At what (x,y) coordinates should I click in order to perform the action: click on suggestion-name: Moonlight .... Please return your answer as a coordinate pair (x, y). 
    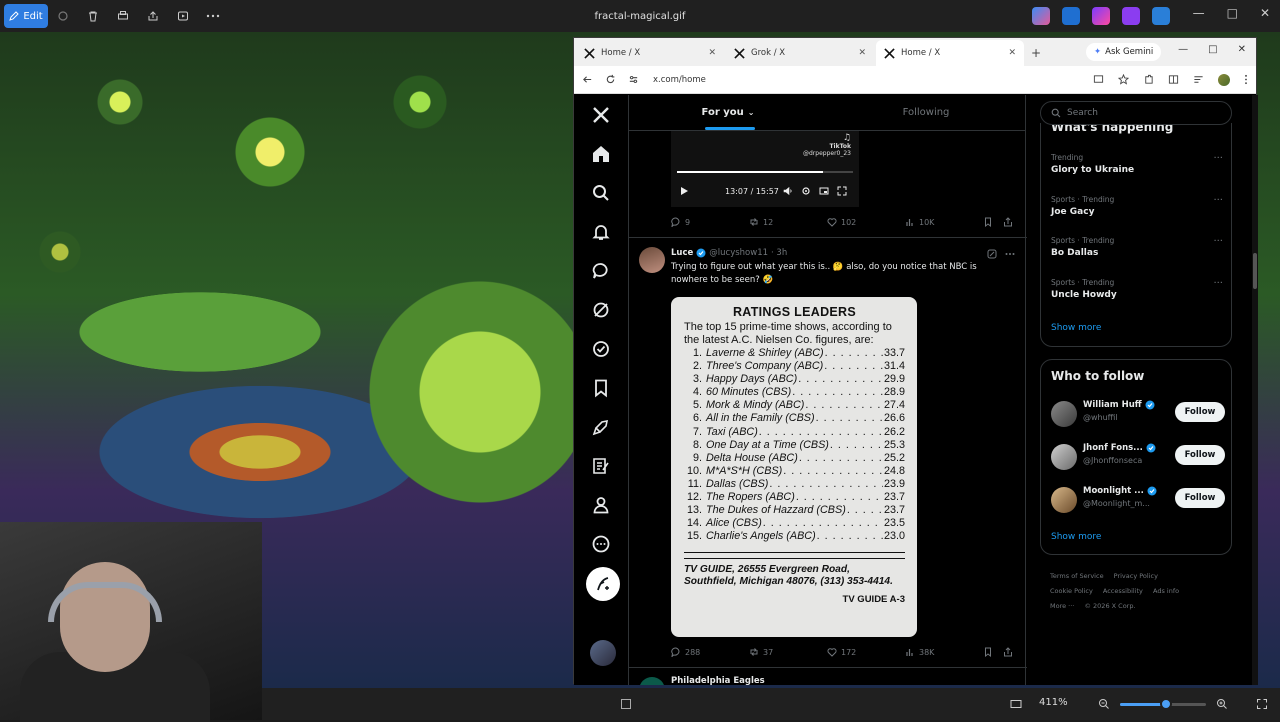
    Looking at the image, I should click on (1113, 491).